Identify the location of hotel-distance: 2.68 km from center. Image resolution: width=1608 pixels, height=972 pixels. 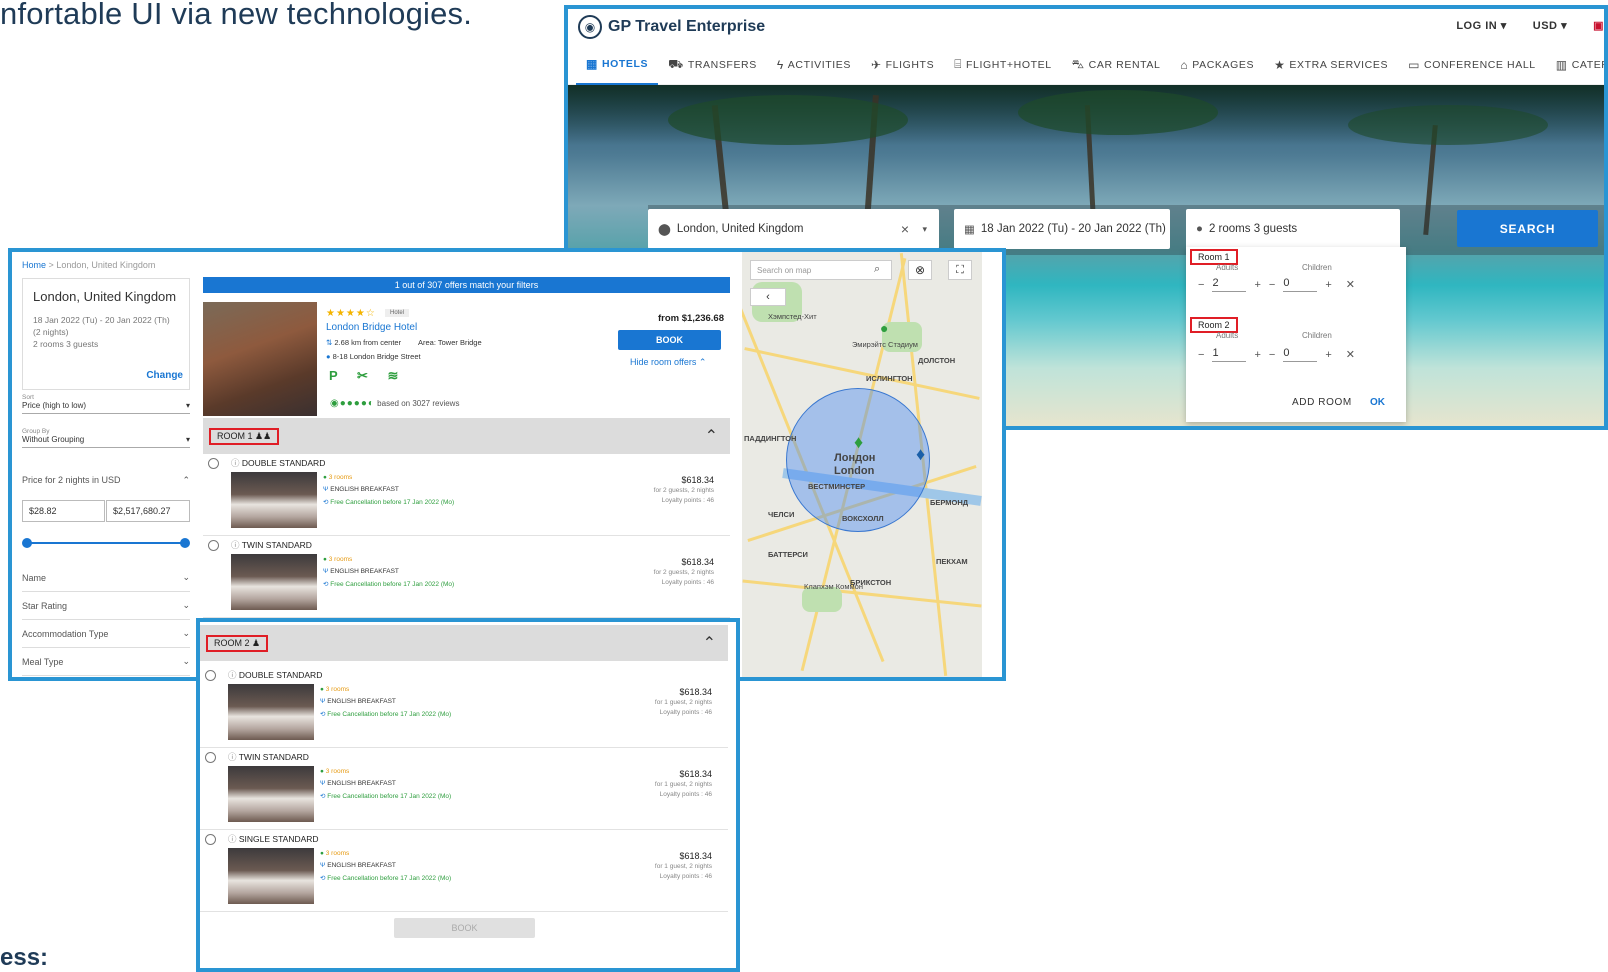
(368, 342).